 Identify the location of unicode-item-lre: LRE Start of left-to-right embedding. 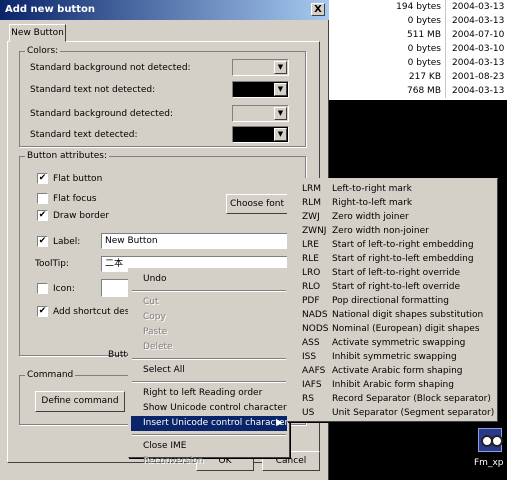
(393, 245).